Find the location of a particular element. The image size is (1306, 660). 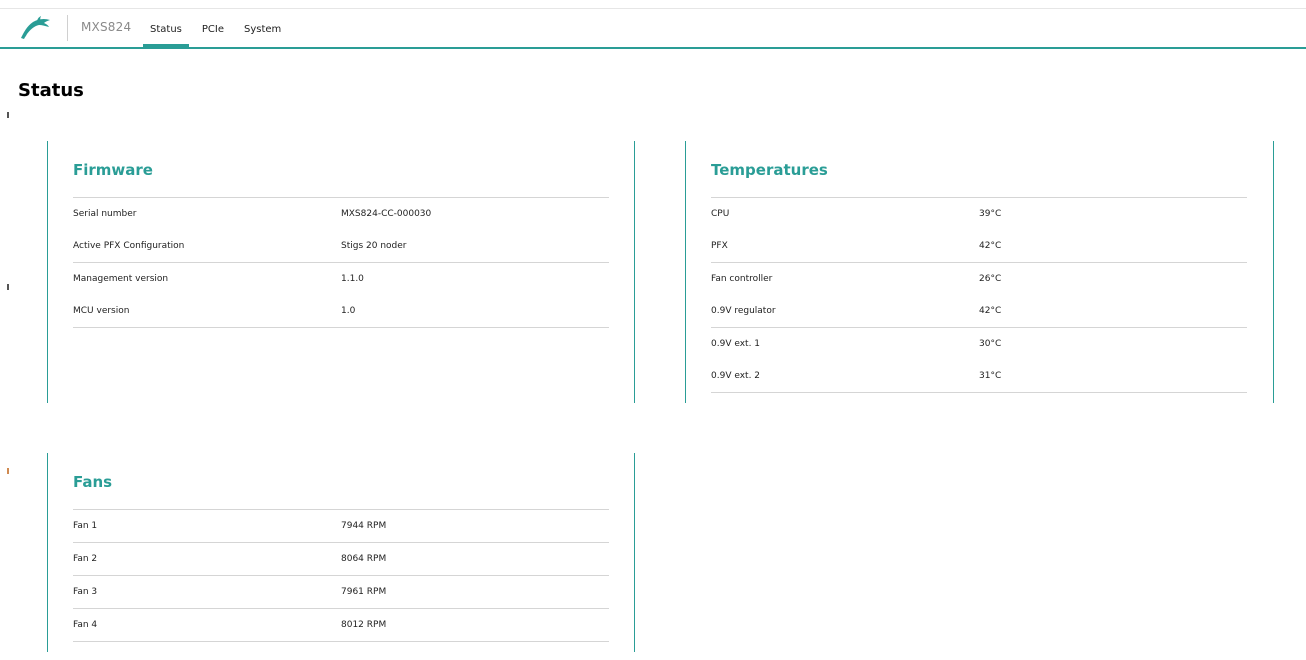

row-label: CPU is located at coordinates (720, 214).